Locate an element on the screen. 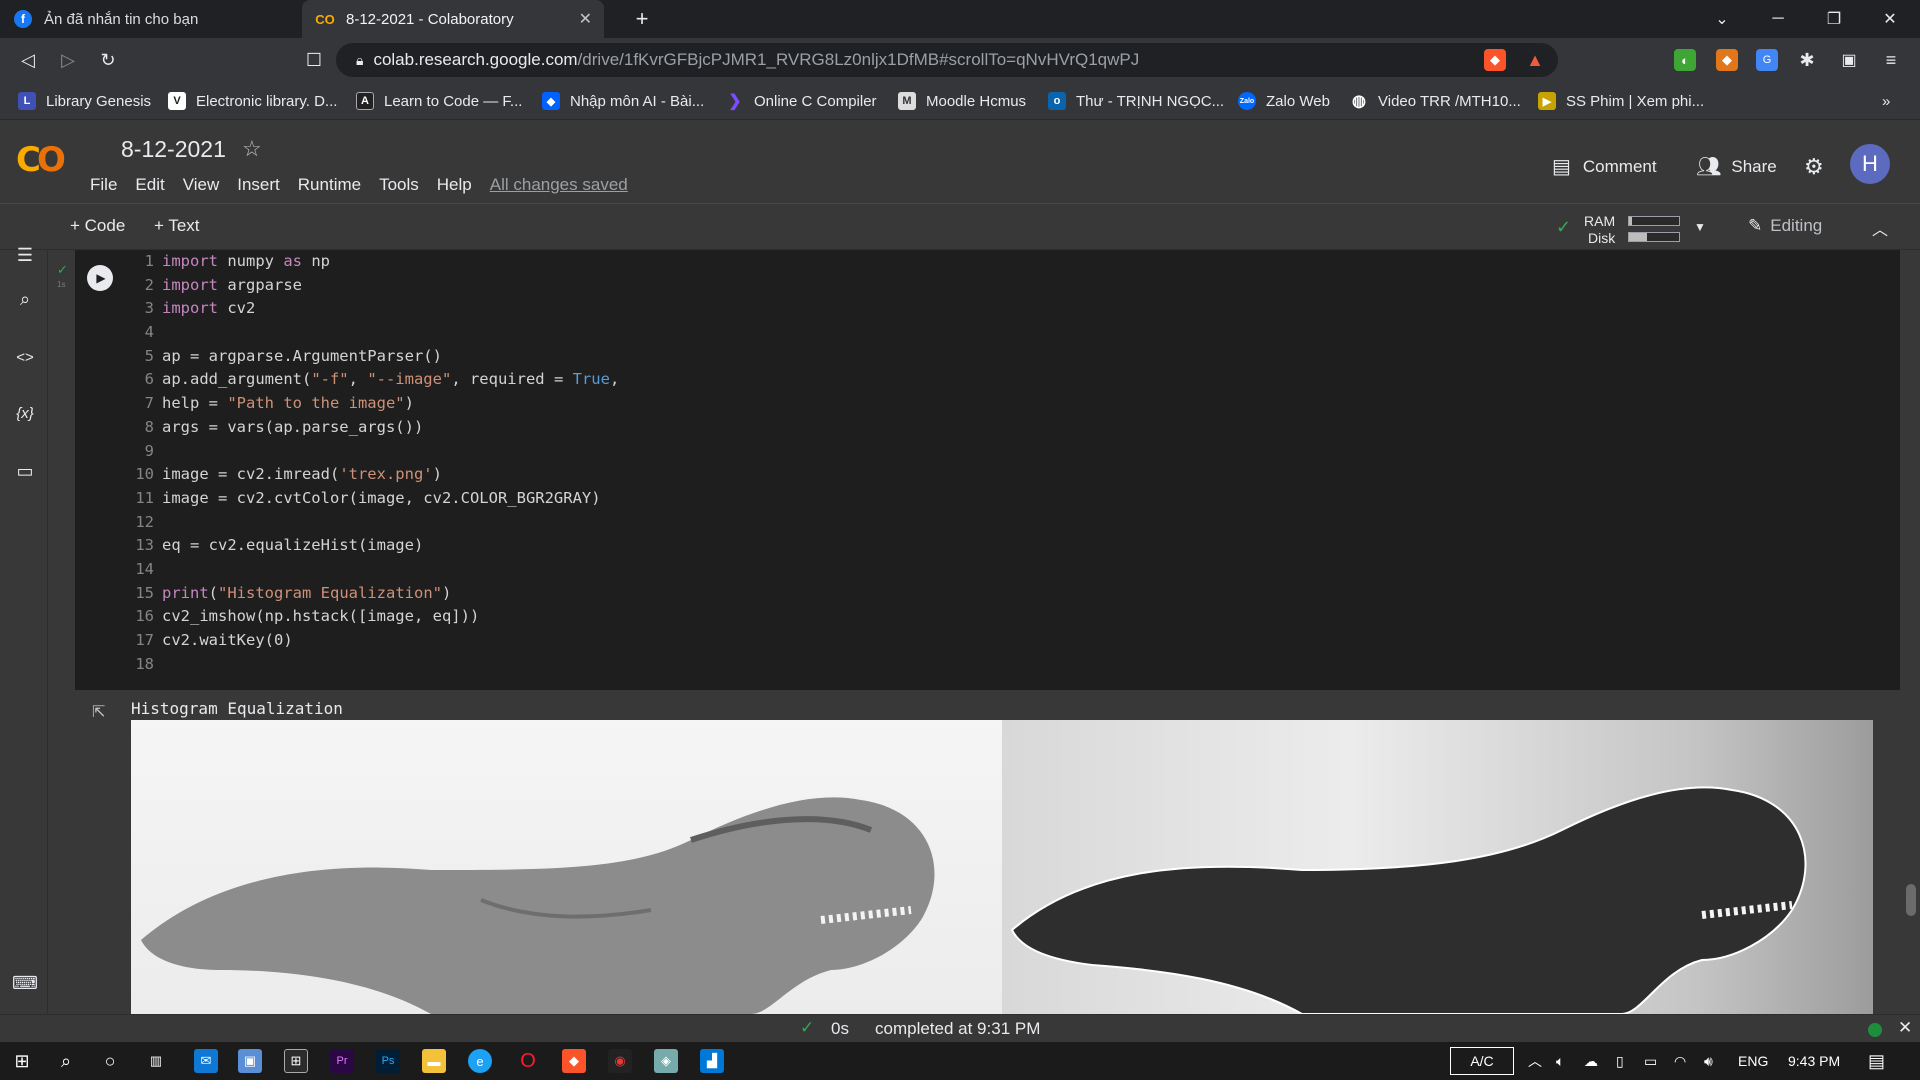 This screenshot has height=1080, width=1920. share-button: 👥︎ Share is located at coordinates (1736, 166).